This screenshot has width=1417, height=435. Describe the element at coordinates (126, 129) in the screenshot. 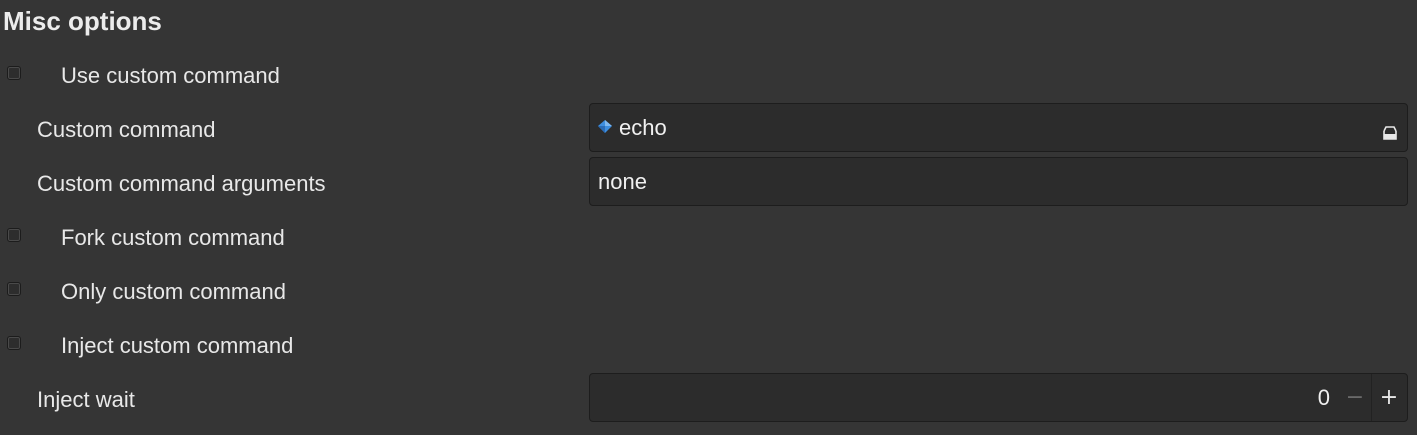

I see `custom-command-label: Custom command` at that location.